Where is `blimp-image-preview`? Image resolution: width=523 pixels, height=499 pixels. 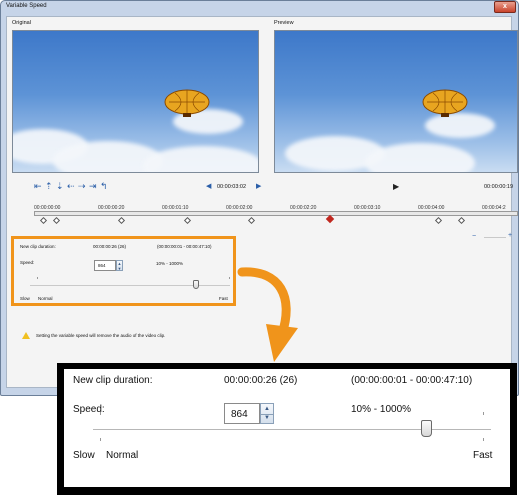 blimp-image-preview is located at coordinates (445, 103).